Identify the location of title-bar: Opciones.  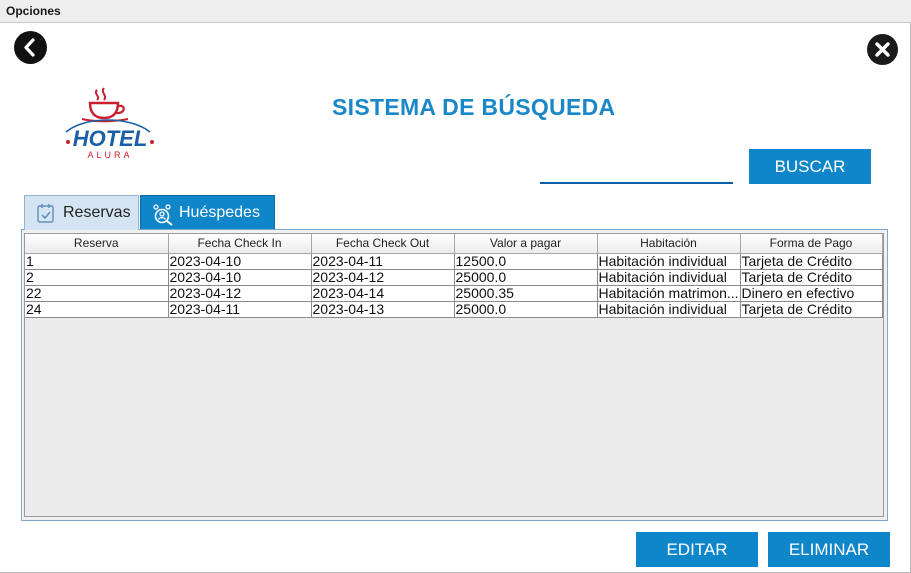
(455, 11).